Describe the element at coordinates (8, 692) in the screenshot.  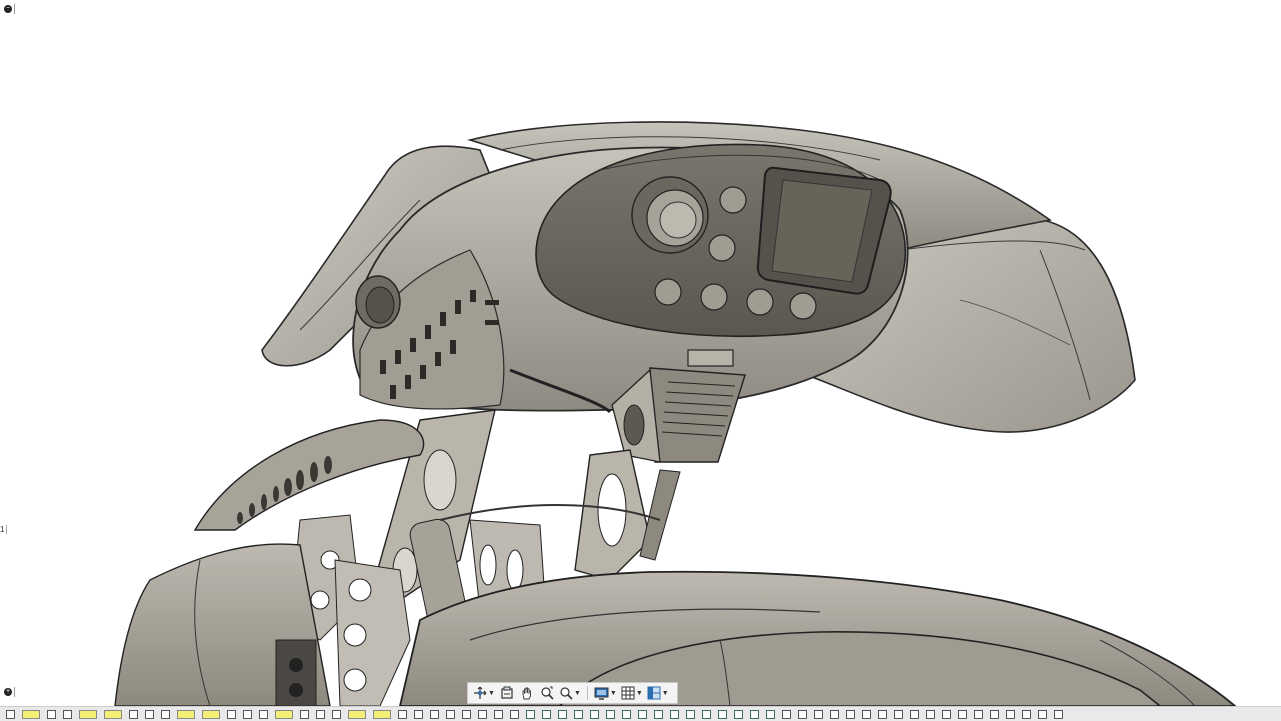
I see `add-icon: +` at that location.